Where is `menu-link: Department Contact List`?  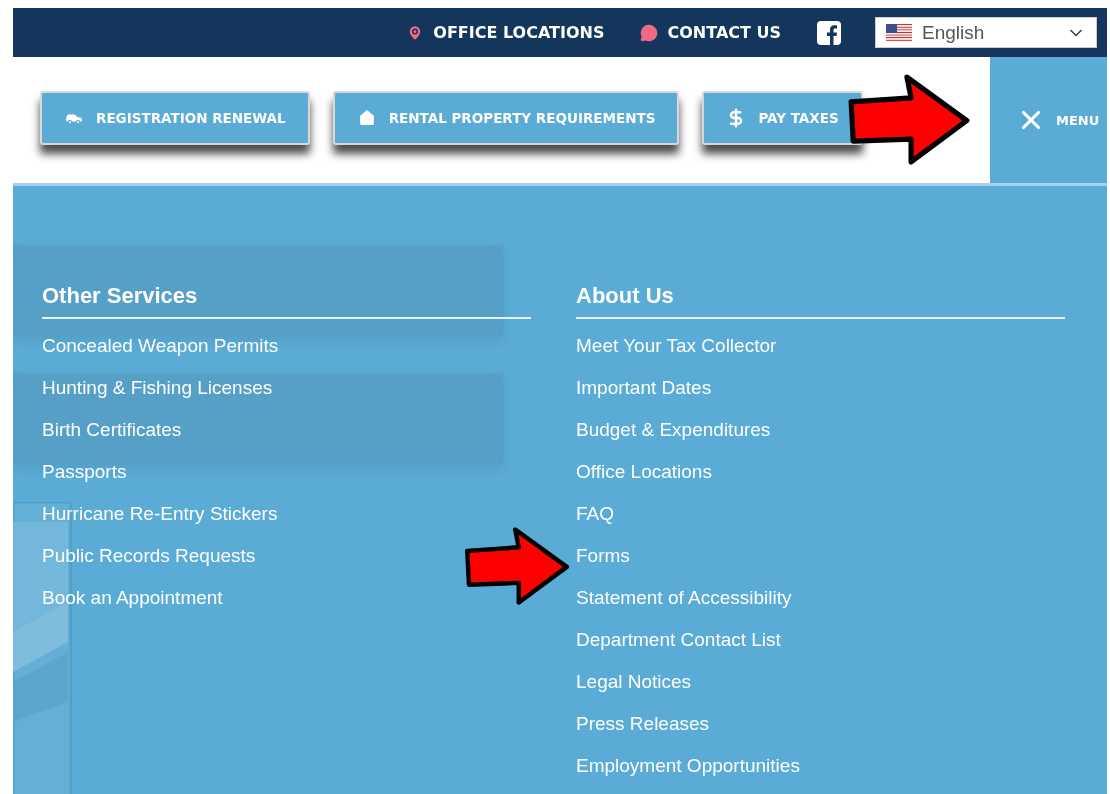
menu-link: Department Contact List is located at coordinates (678, 650).